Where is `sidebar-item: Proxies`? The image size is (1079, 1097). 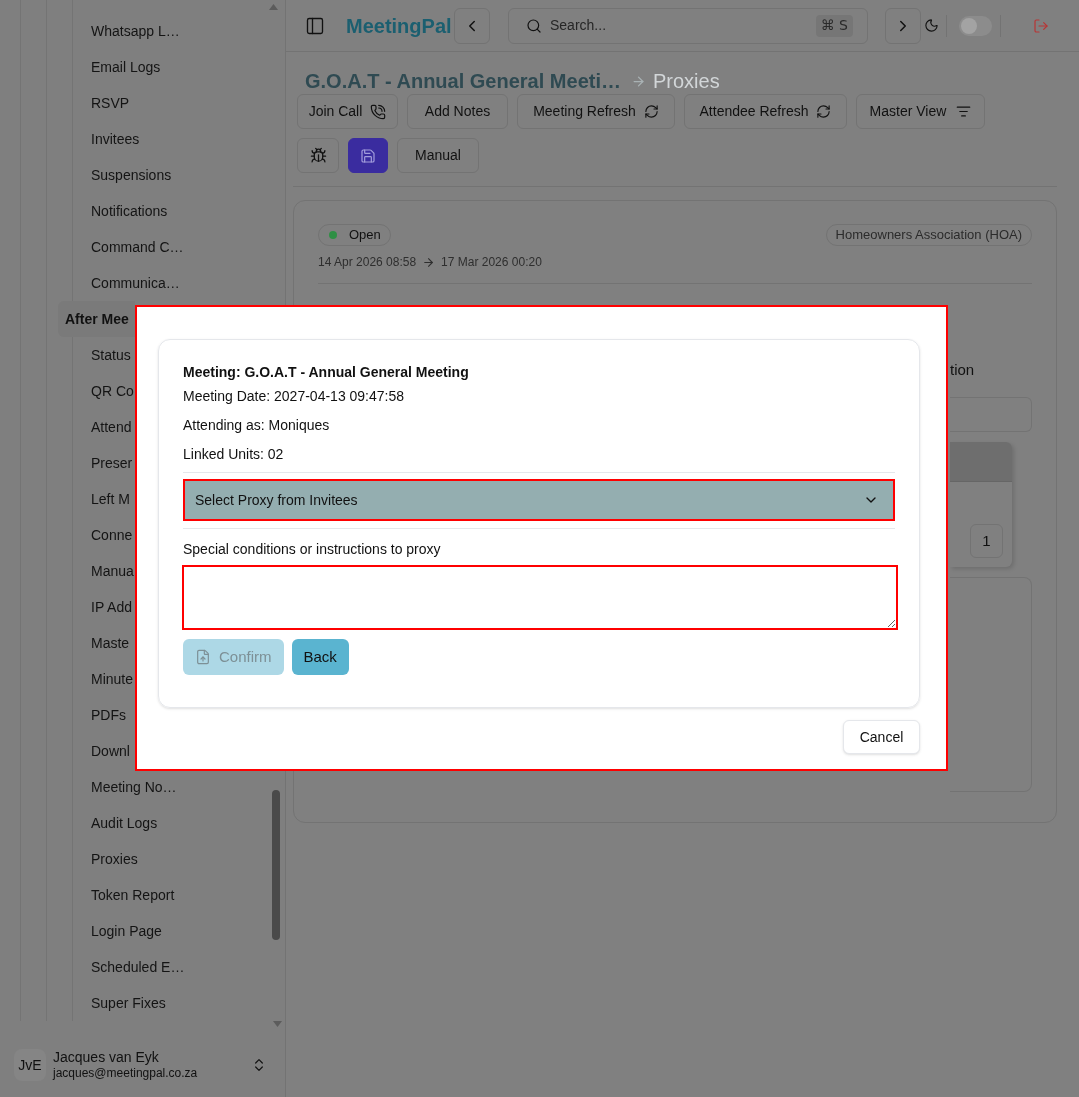
sidebar-item: Proxies is located at coordinates (114, 859).